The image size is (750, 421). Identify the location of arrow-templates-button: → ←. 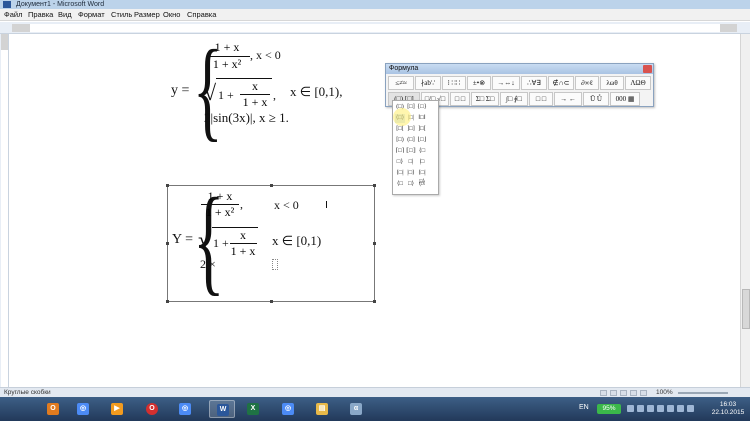
(568, 99).